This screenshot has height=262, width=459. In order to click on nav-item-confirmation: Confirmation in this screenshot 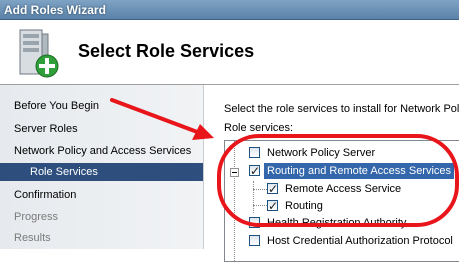, I will do `click(45, 195)`.